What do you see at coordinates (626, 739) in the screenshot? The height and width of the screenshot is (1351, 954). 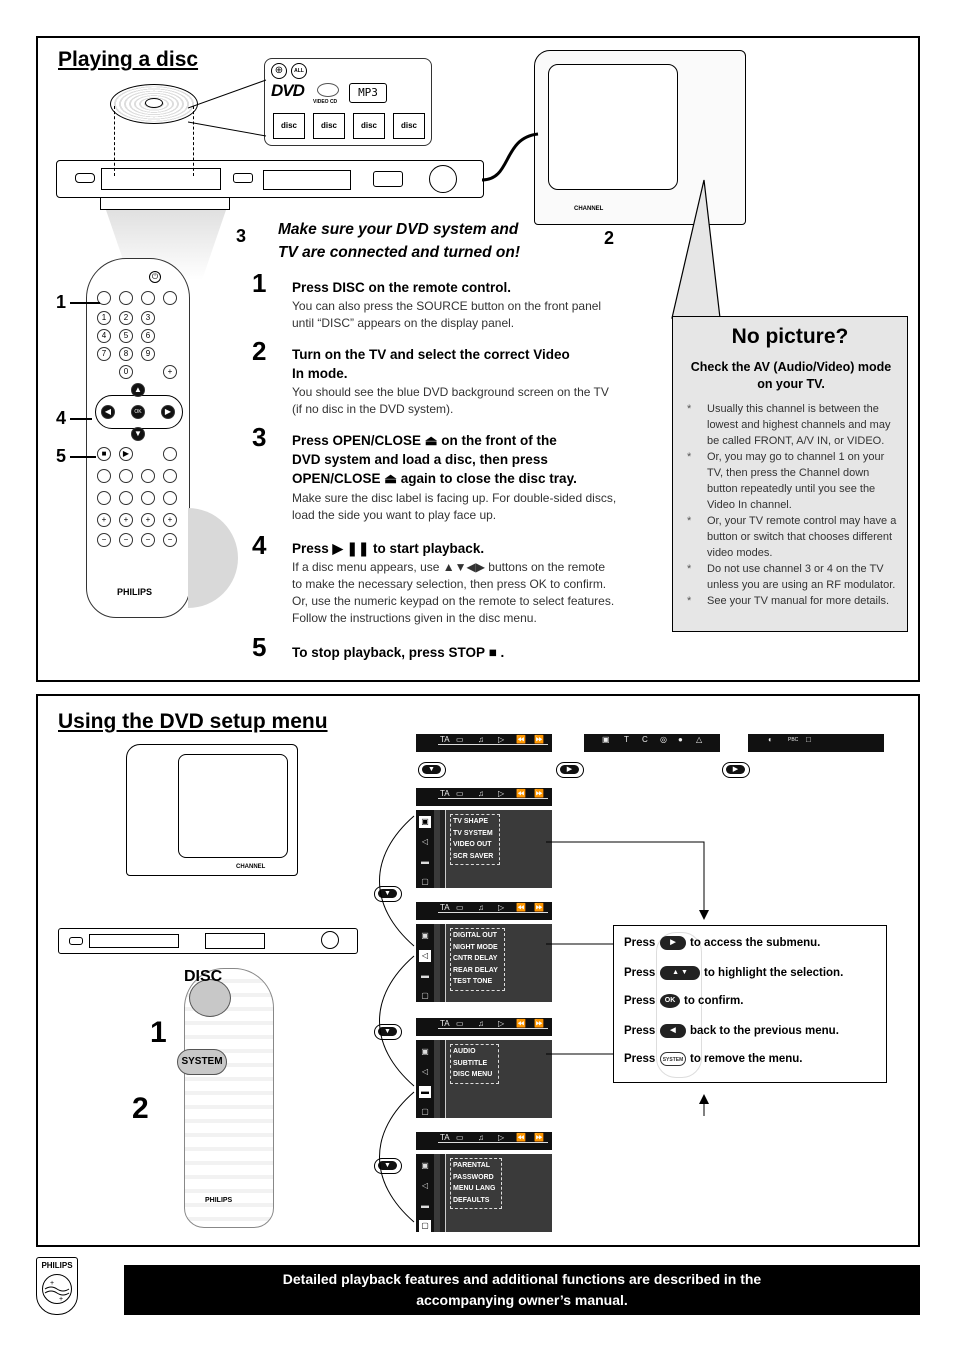 I see `sub-icon: T` at bounding box center [626, 739].